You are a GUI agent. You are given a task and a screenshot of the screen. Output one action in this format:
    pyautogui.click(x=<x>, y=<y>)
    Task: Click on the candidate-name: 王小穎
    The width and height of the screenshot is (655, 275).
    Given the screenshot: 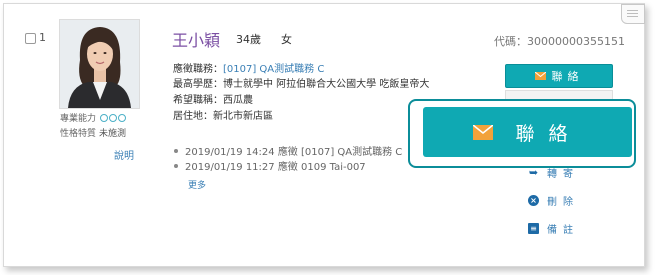 What is the action you would take?
    pyautogui.click(x=196, y=39)
    